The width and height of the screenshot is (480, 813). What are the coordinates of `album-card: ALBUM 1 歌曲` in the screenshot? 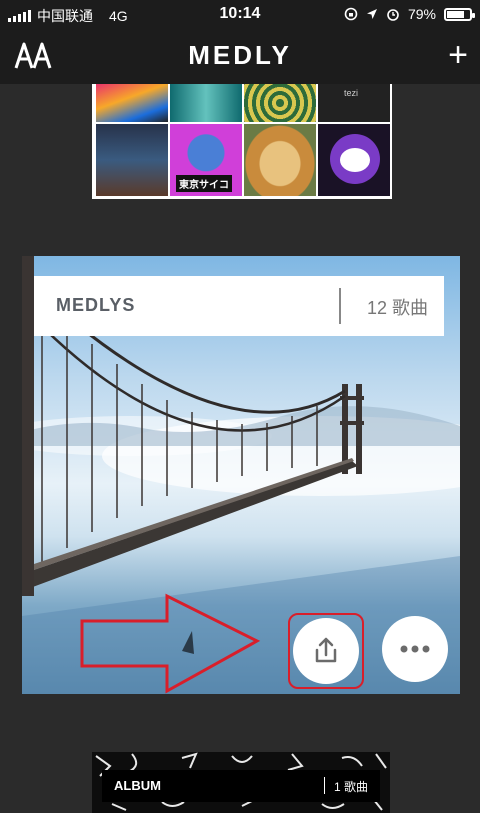 It's located at (241, 782).